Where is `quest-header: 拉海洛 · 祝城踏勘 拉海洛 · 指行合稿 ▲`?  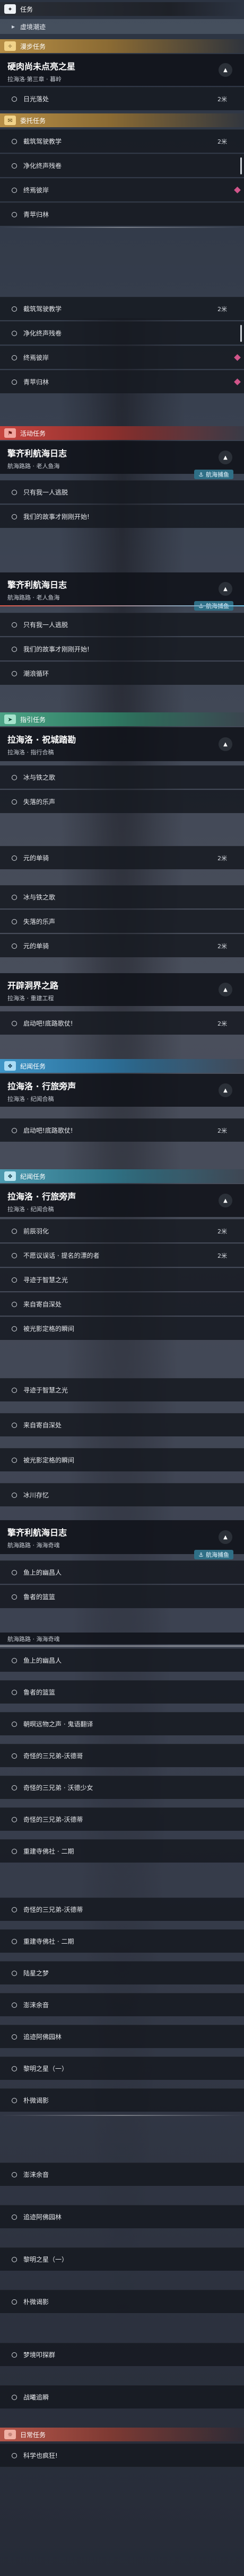
quest-header: 拉海洛 · 祝城踏勘 拉海洛 · 指行合稿 ▲ is located at coordinates (122, 744).